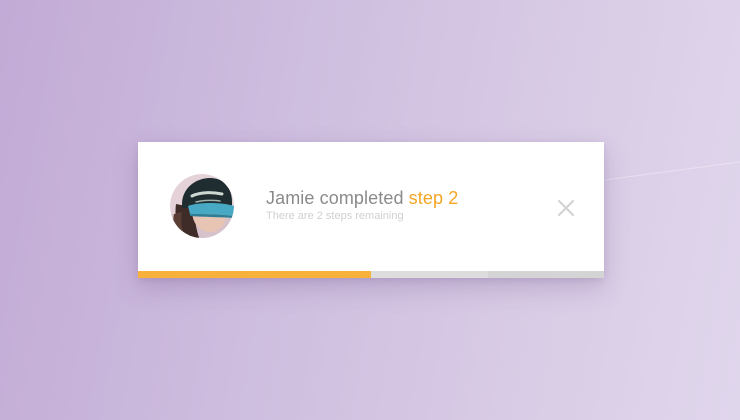  I want to click on title-prefix: Jamie completed, so click(337, 198).